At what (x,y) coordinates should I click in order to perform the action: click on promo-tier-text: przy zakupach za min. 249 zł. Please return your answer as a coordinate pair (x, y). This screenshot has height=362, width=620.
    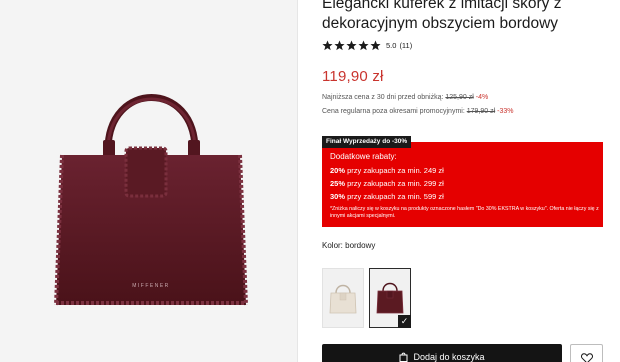
    Looking at the image, I should click on (394, 170).